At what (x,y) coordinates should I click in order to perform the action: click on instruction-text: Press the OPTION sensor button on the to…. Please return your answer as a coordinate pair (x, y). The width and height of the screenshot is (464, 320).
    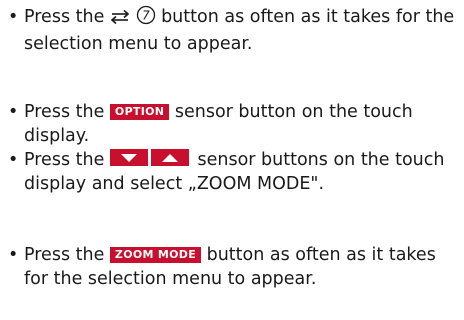
    Looking at the image, I should click on (242, 124).